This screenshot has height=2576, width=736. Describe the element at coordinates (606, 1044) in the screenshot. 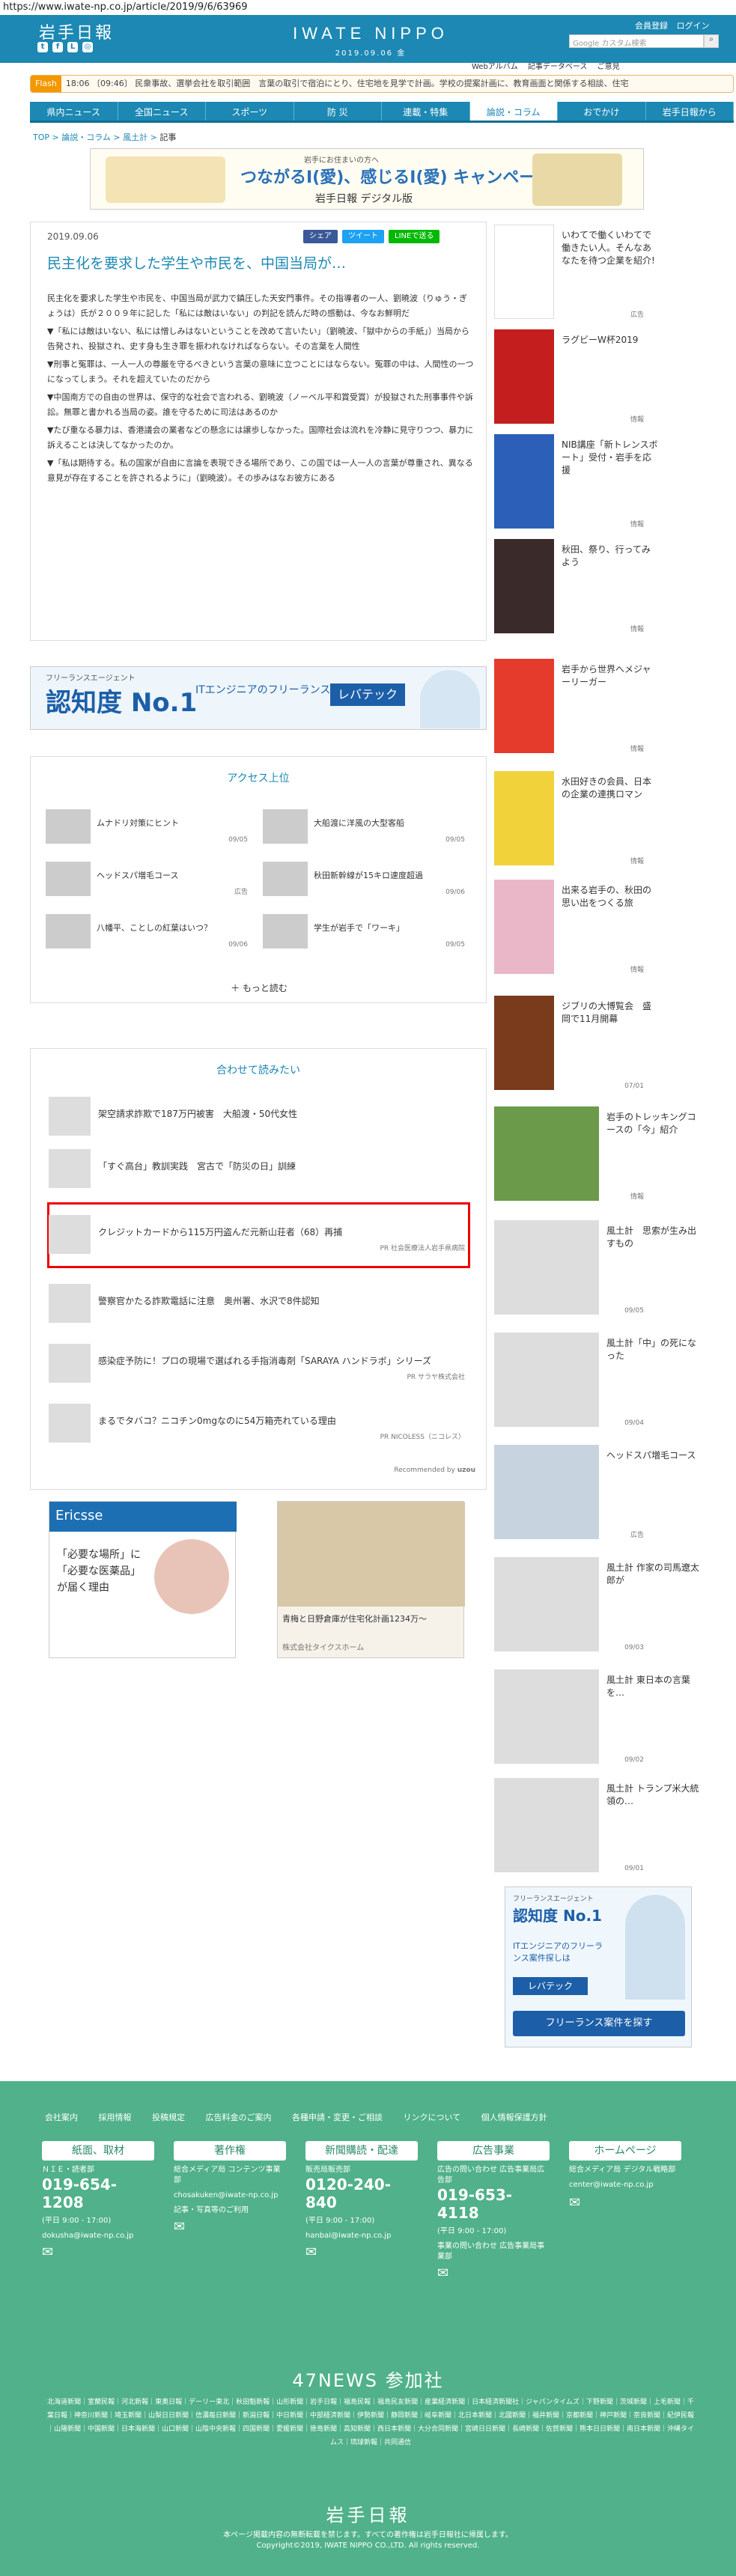

I see `sidebar-item: ジブリの大博覧会 盛岡で11月開幕 07/01` at that location.